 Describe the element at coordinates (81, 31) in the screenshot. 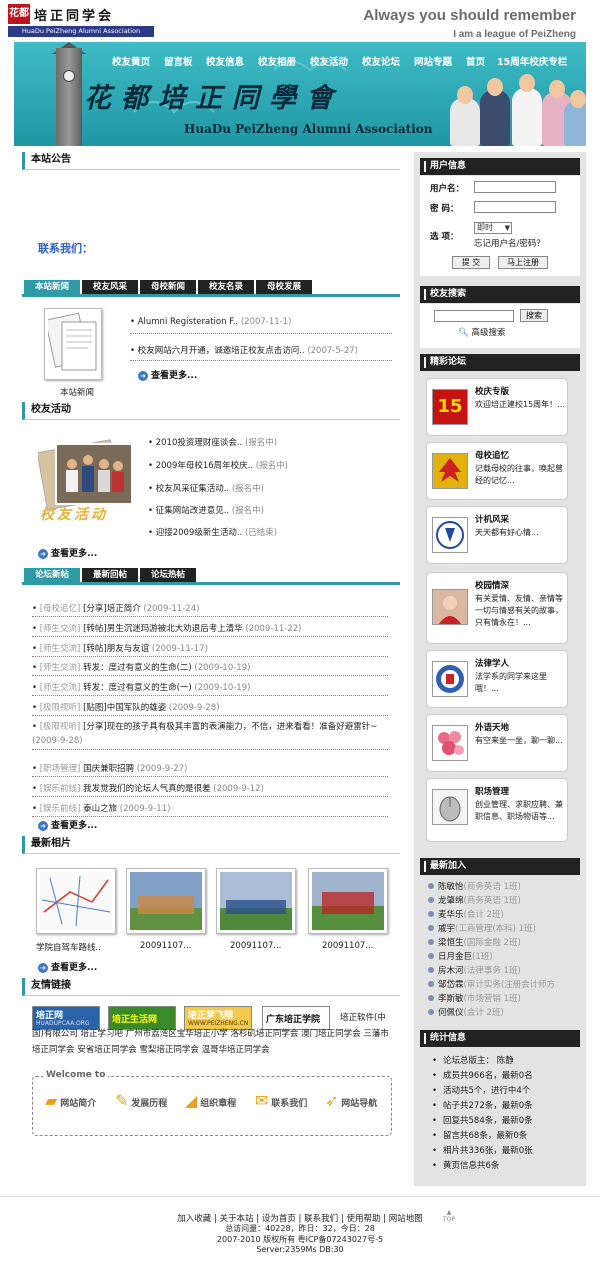

I see `logo-english-name: HuaDu PeiZheng Alumni Association` at that location.